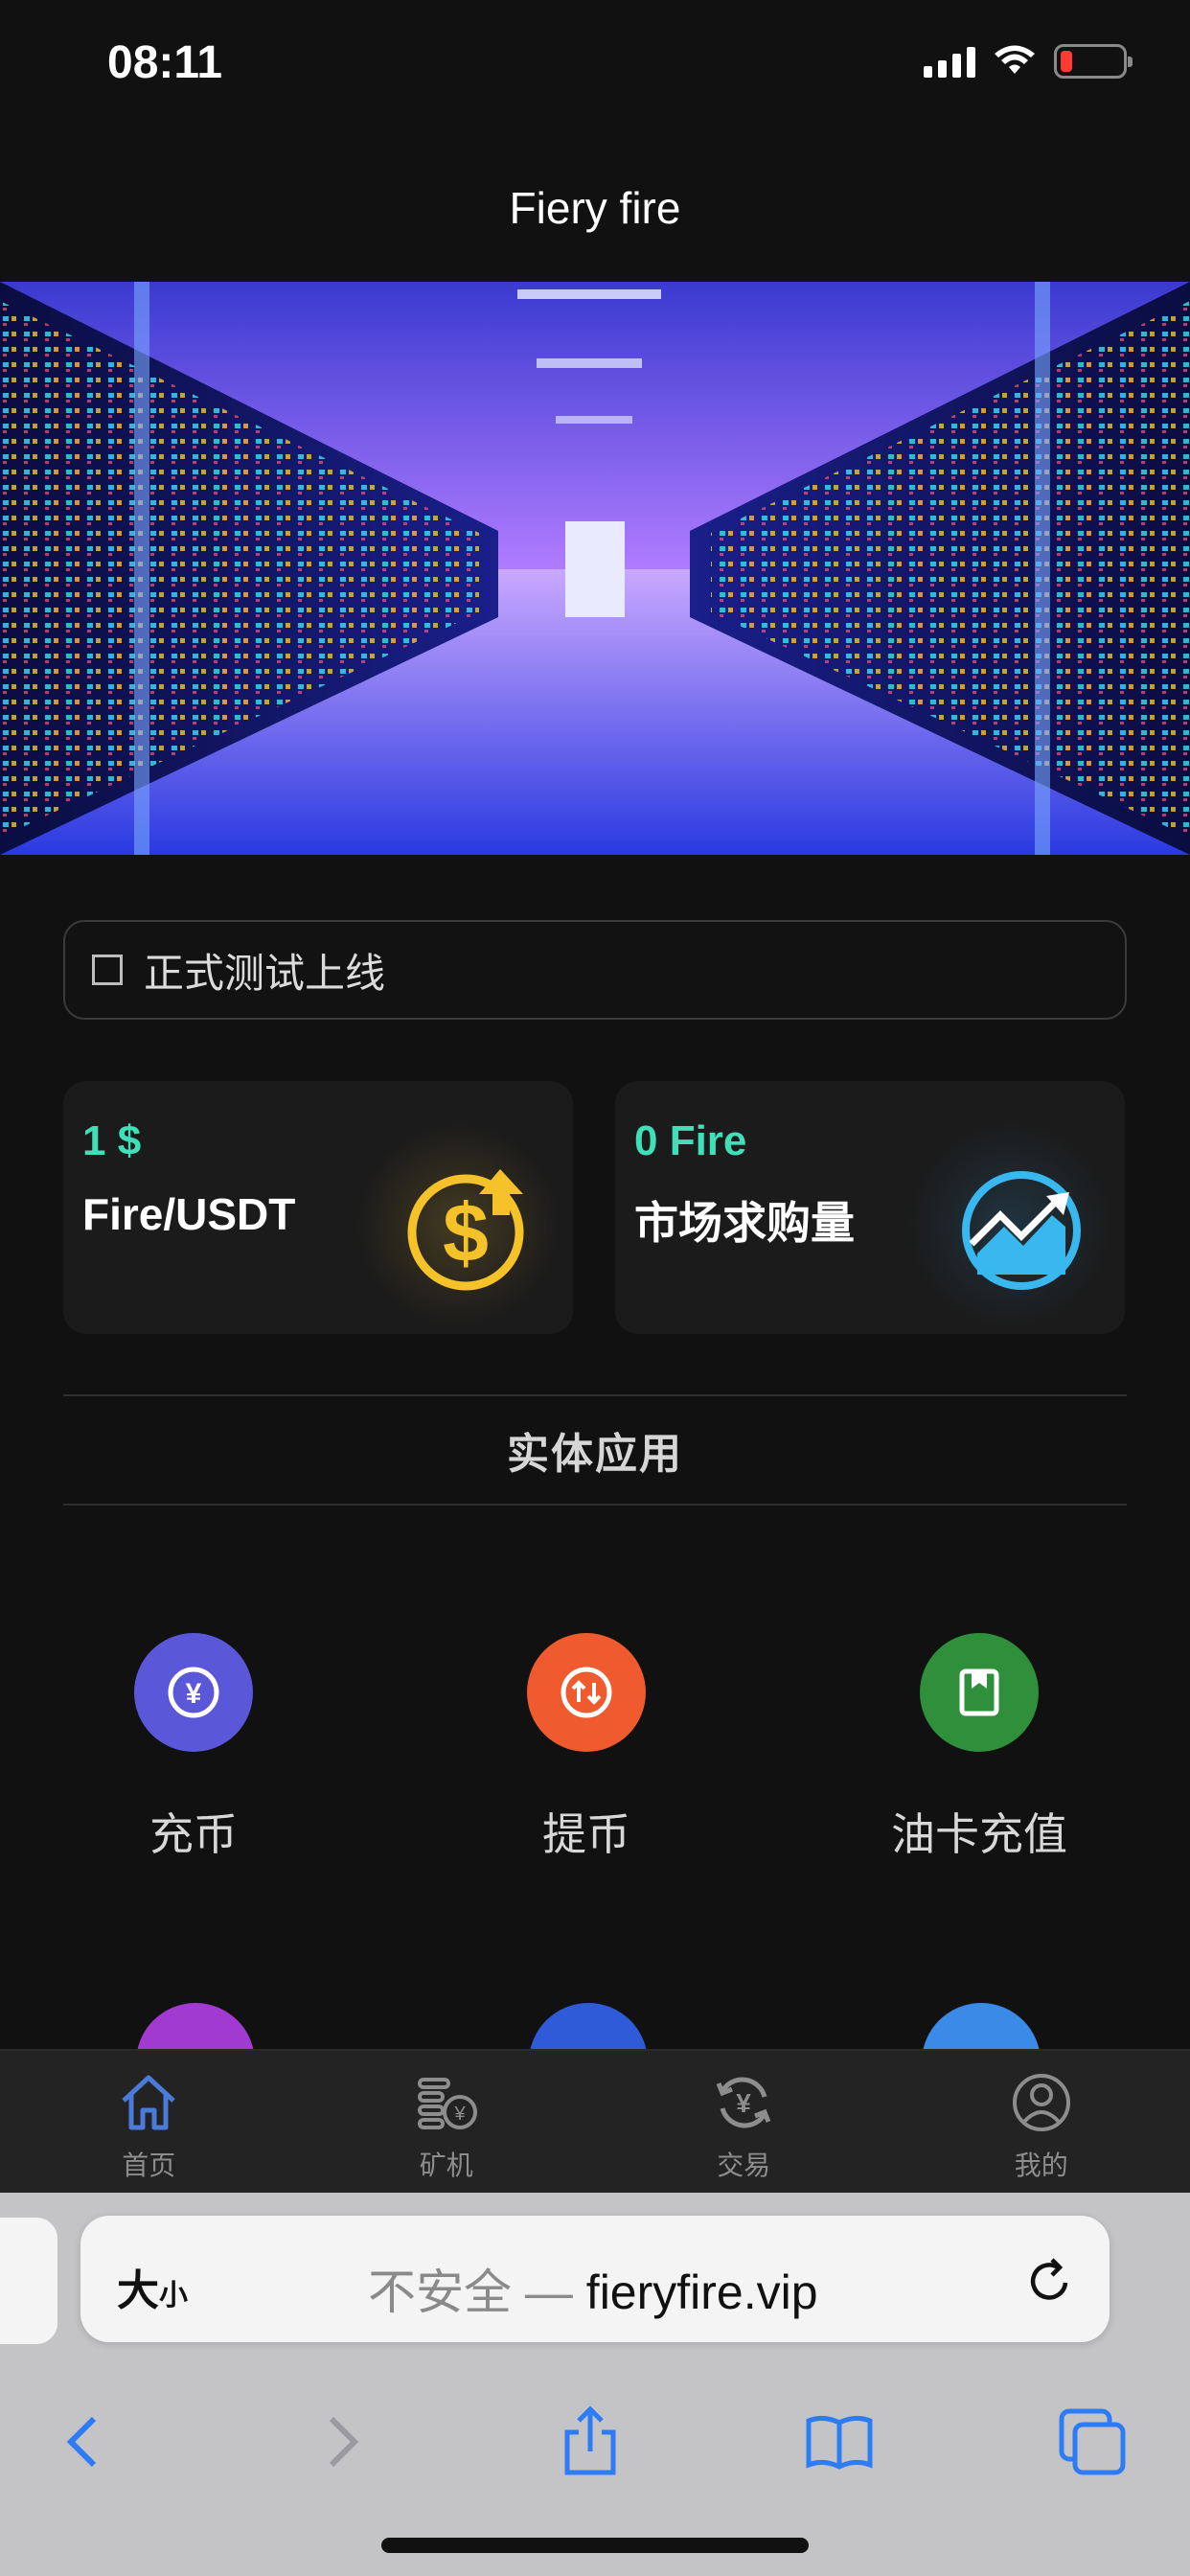 This screenshot has width=1190, height=2576. What do you see at coordinates (447, 2103) in the screenshot?
I see `miner-icon: ¥` at bounding box center [447, 2103].